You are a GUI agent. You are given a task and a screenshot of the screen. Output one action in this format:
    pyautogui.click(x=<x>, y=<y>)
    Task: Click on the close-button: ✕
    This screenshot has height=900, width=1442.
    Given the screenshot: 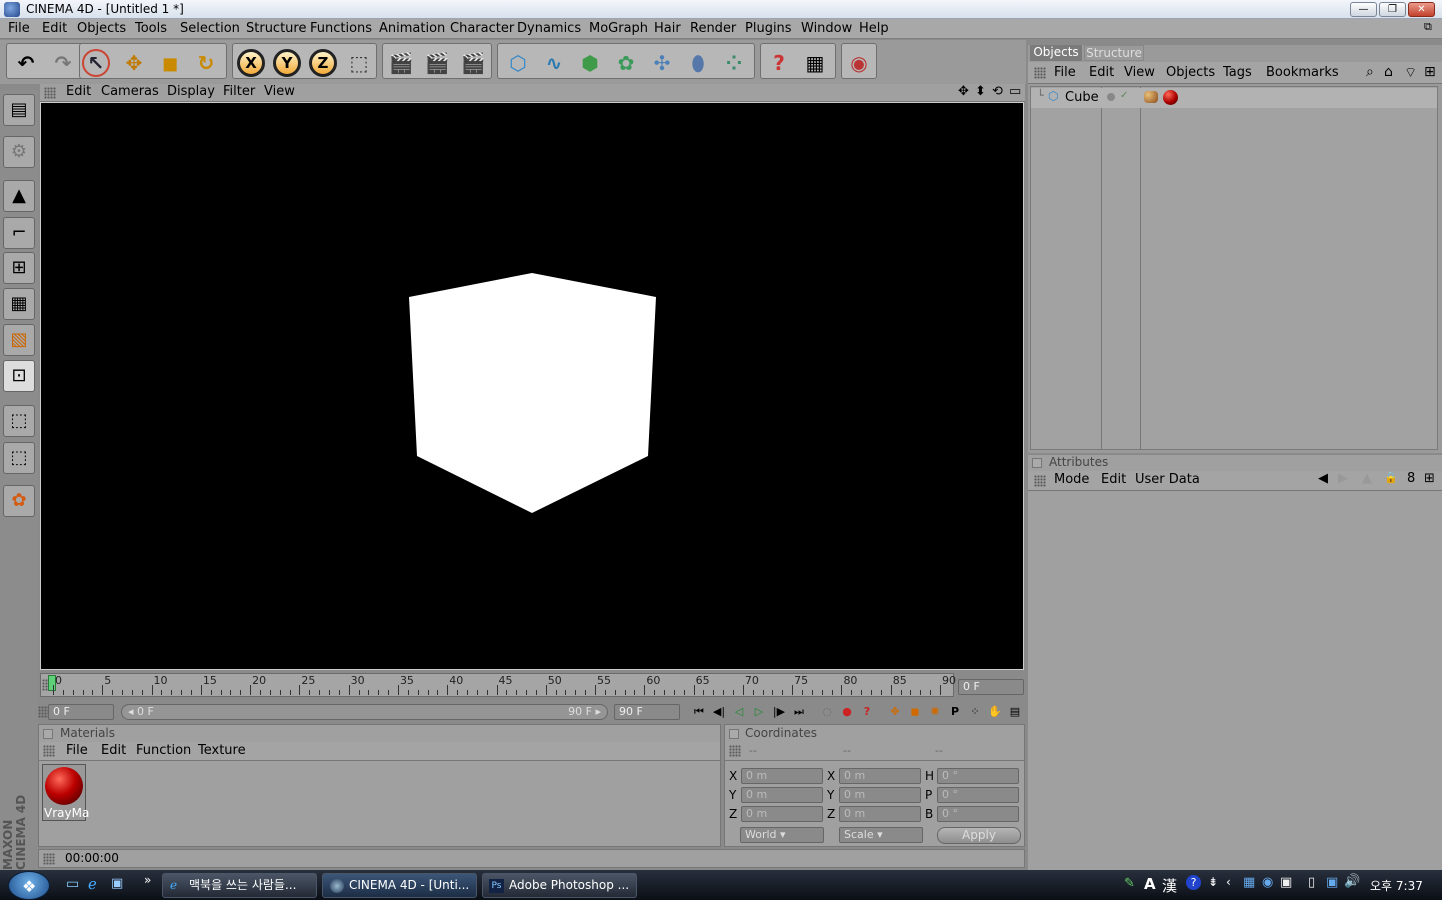 What is the action you would take?
    pyautogui.click(x=1421, y=9)
    